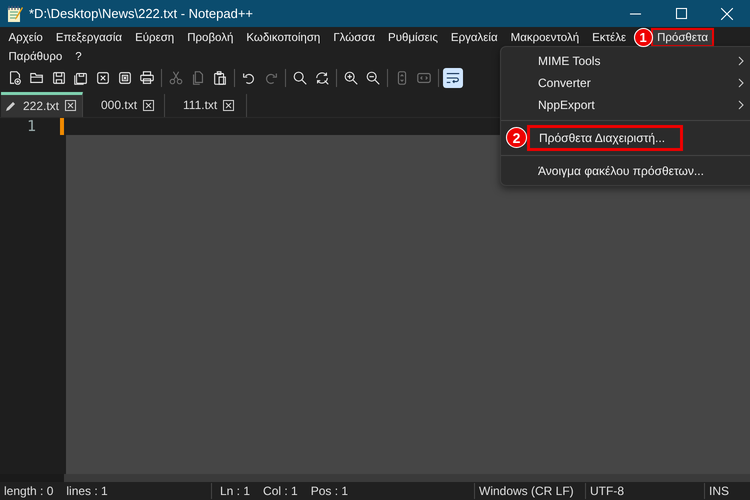  I want to click on caret-position: Pos : 1, so click(329, 491).